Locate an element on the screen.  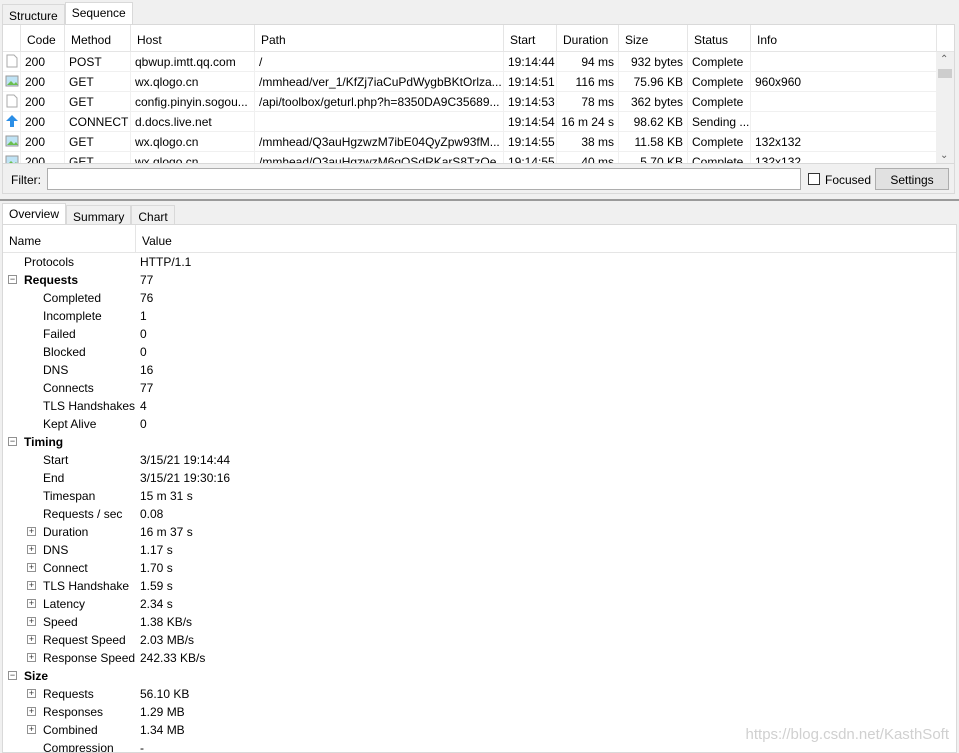
tree-row: + TLS Handshake 1.59 s is located at coordinates (479, 586).